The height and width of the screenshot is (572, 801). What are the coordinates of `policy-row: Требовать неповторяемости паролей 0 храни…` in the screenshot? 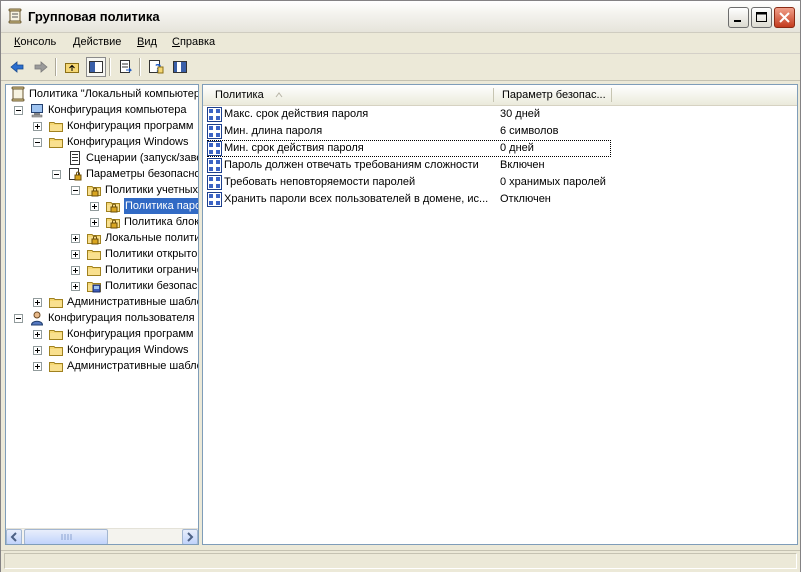 It's located at (502, 182).